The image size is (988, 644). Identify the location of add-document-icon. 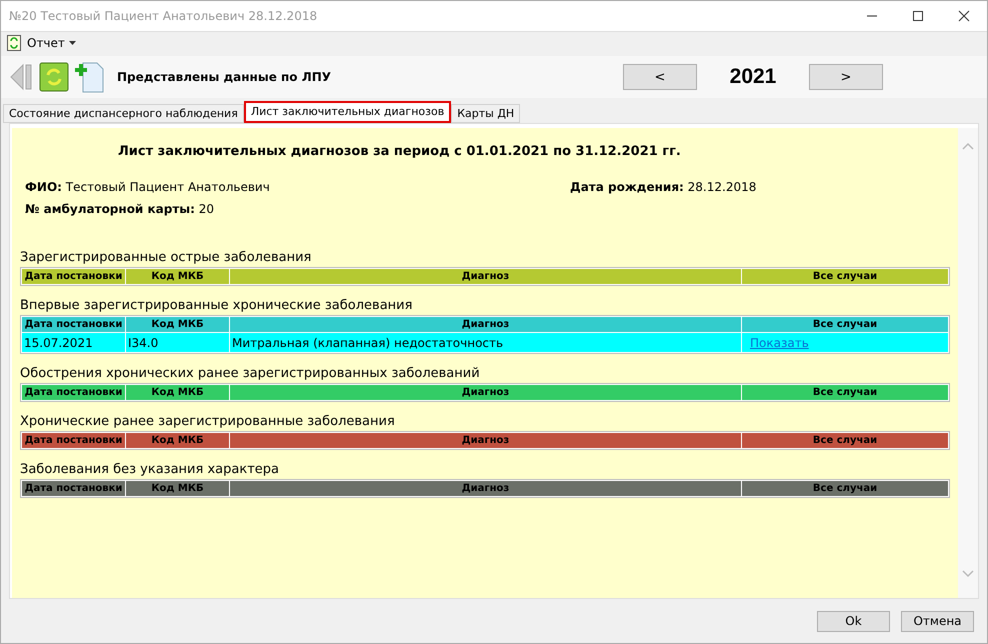
(90, 77).